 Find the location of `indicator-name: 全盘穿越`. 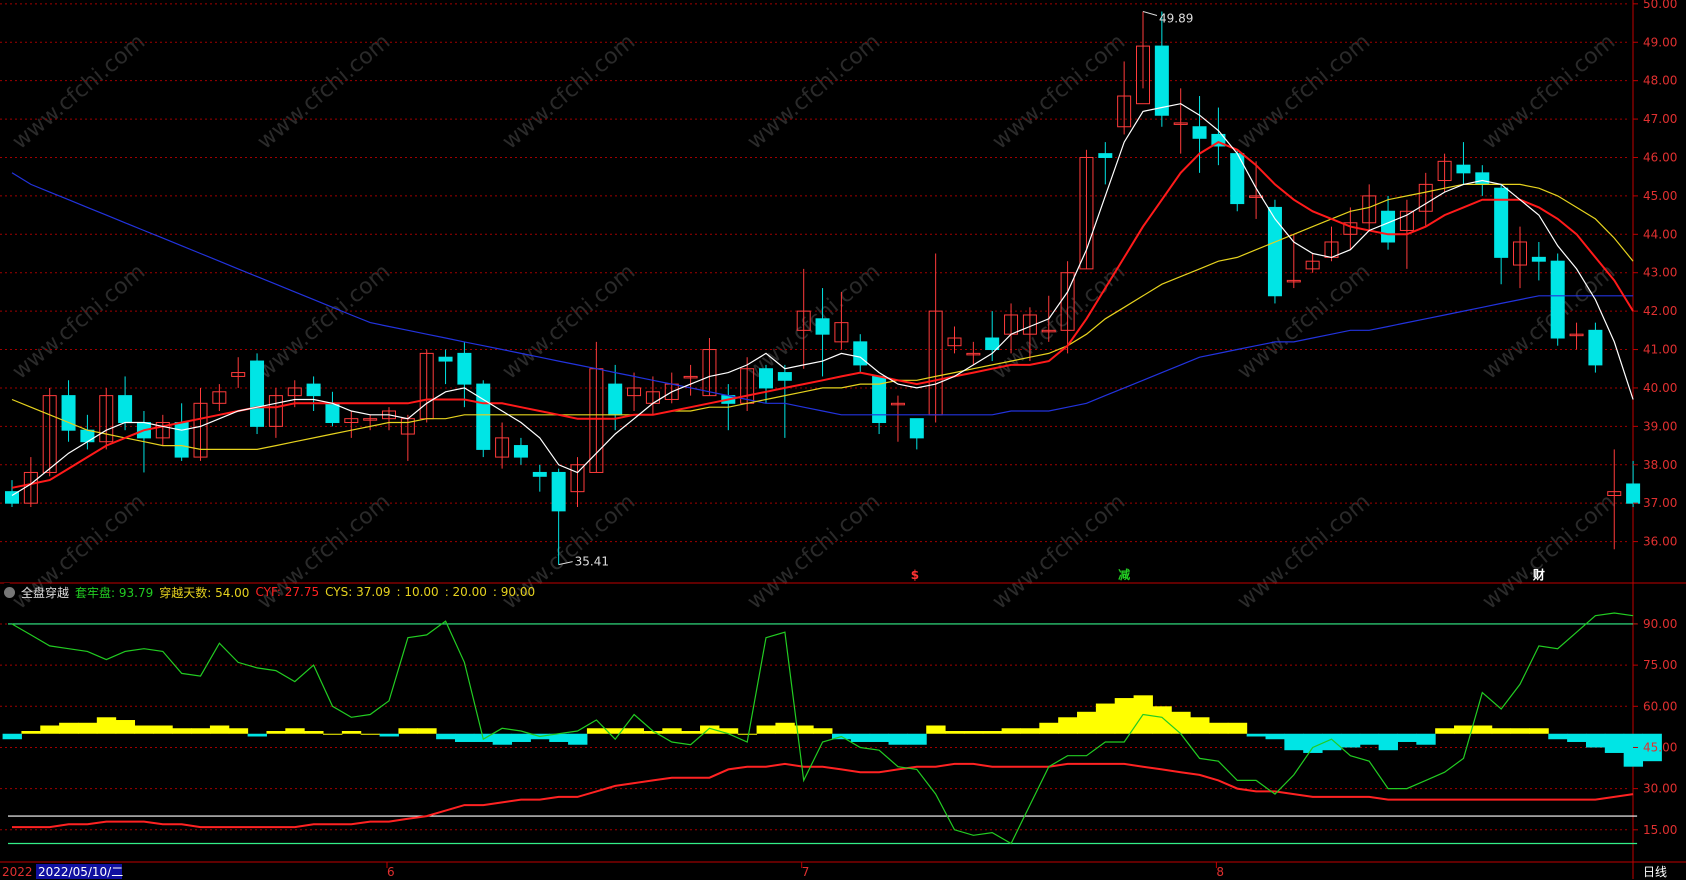

indicator-name: 全盘穿越 is located at coordinates (45, 592).